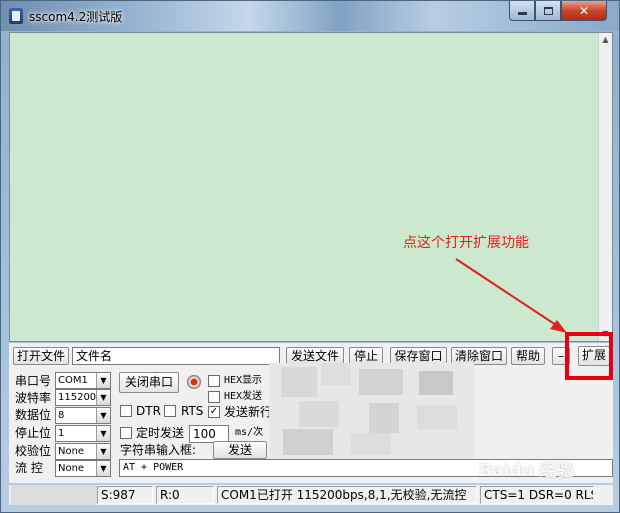 This screenshot has height=513, width=620. What do you see at coordinates (243, 396) in the screenshot?
I see `hex-send-label: HEX发送` at bounding box center [243, 396].